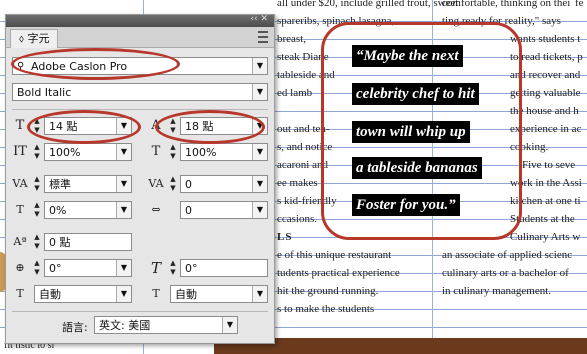 The width and height of the screenshot is (587, 354). What do you see at coordinates (191, 268) in the screenshot?
I see `skew-value: 0°` at bounding box center [191, 268].